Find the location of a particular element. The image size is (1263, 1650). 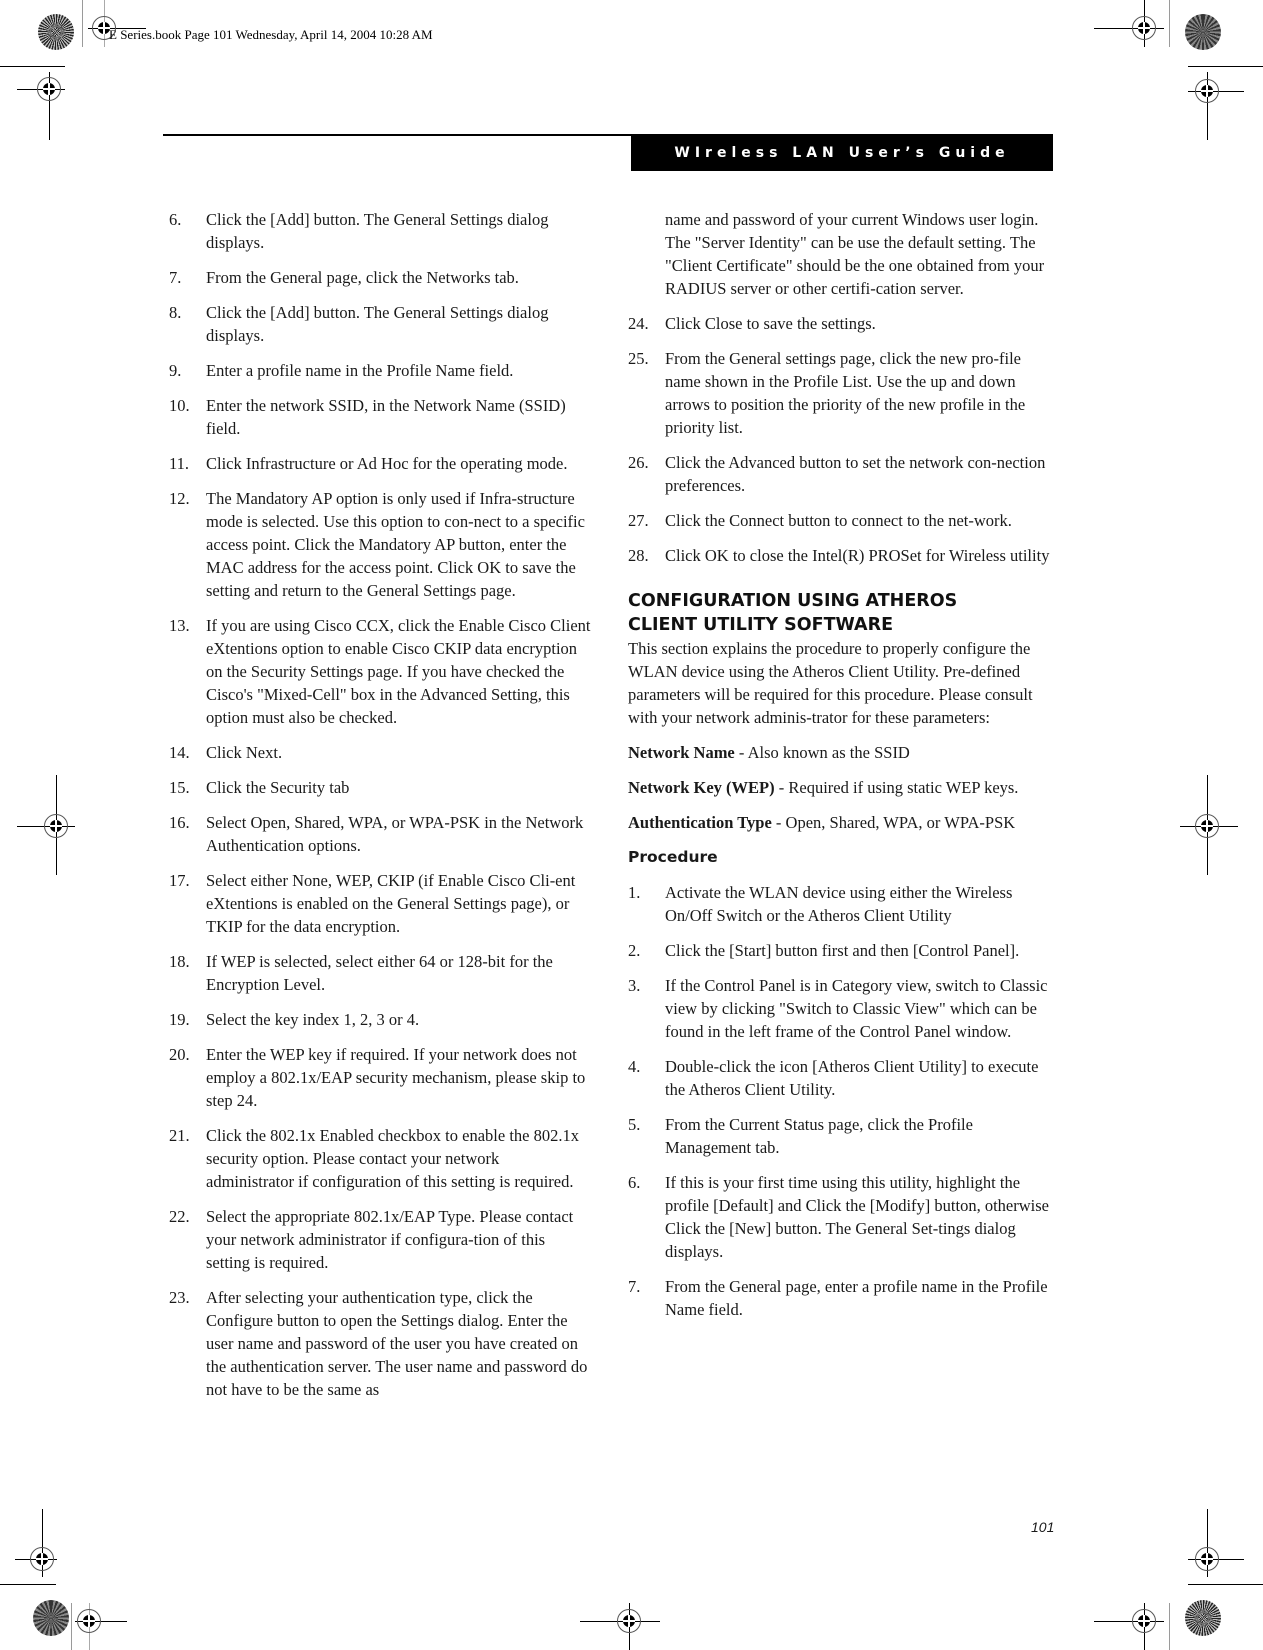

step-number: 17. is located at coordinates (179, 880).